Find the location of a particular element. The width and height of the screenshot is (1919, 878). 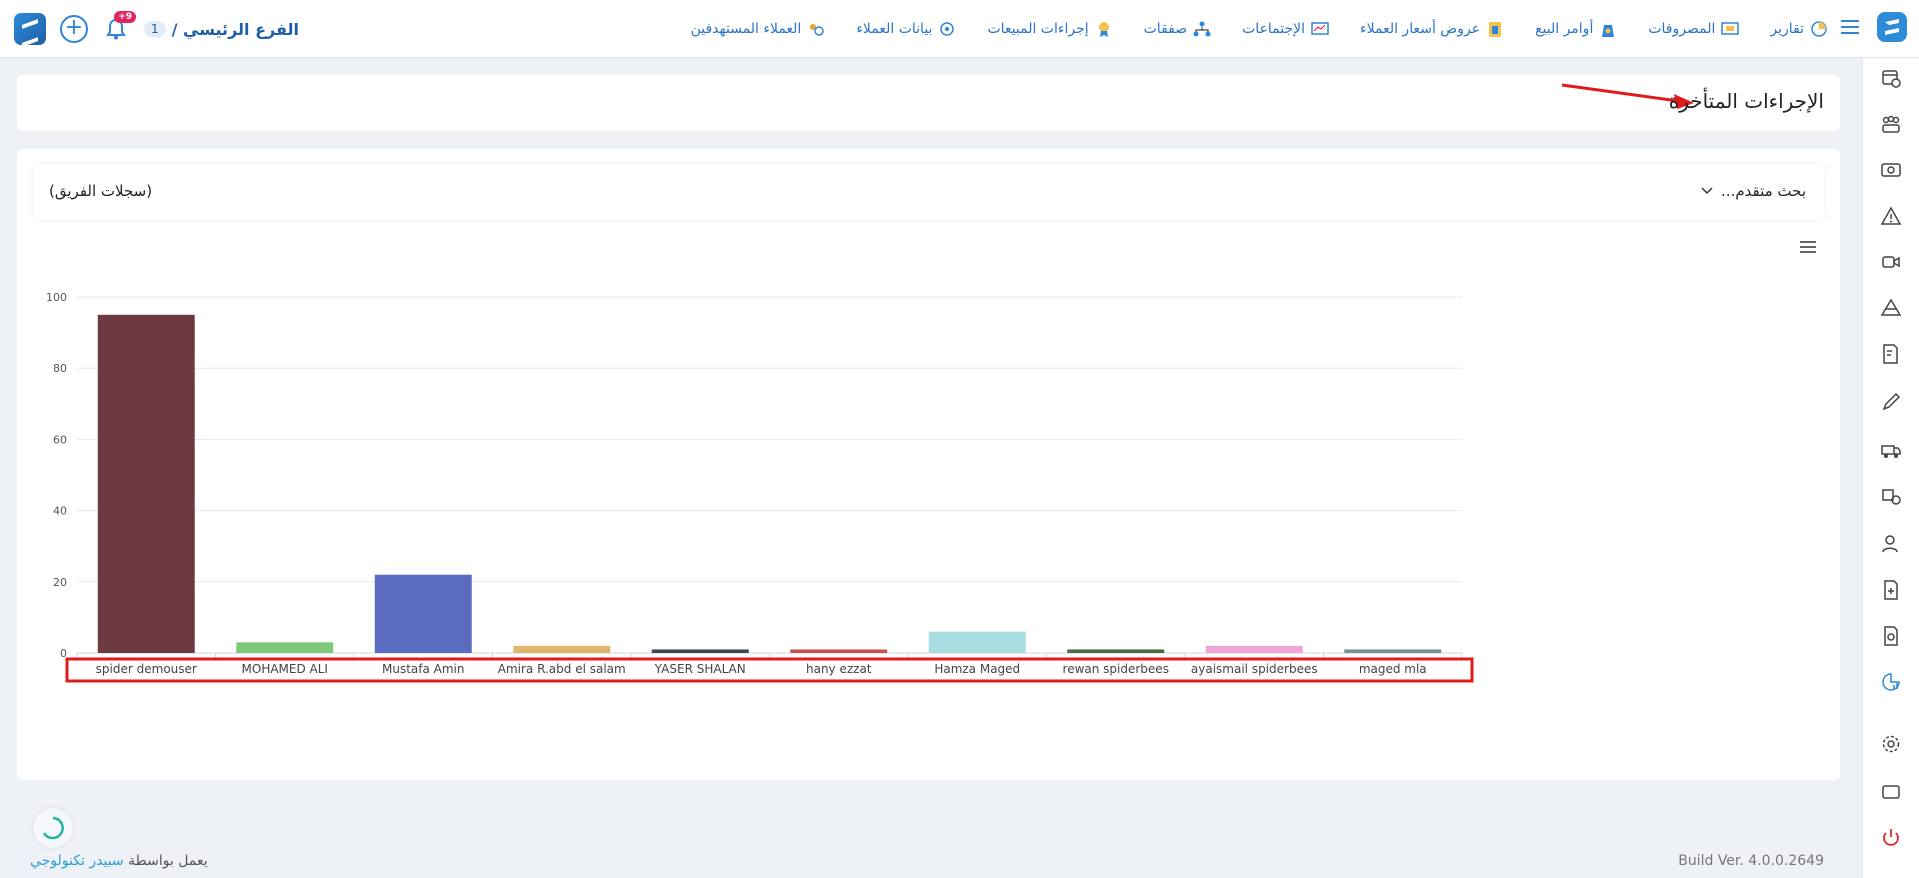

menu-toggle-icon is located at coordinates (1850, 27).